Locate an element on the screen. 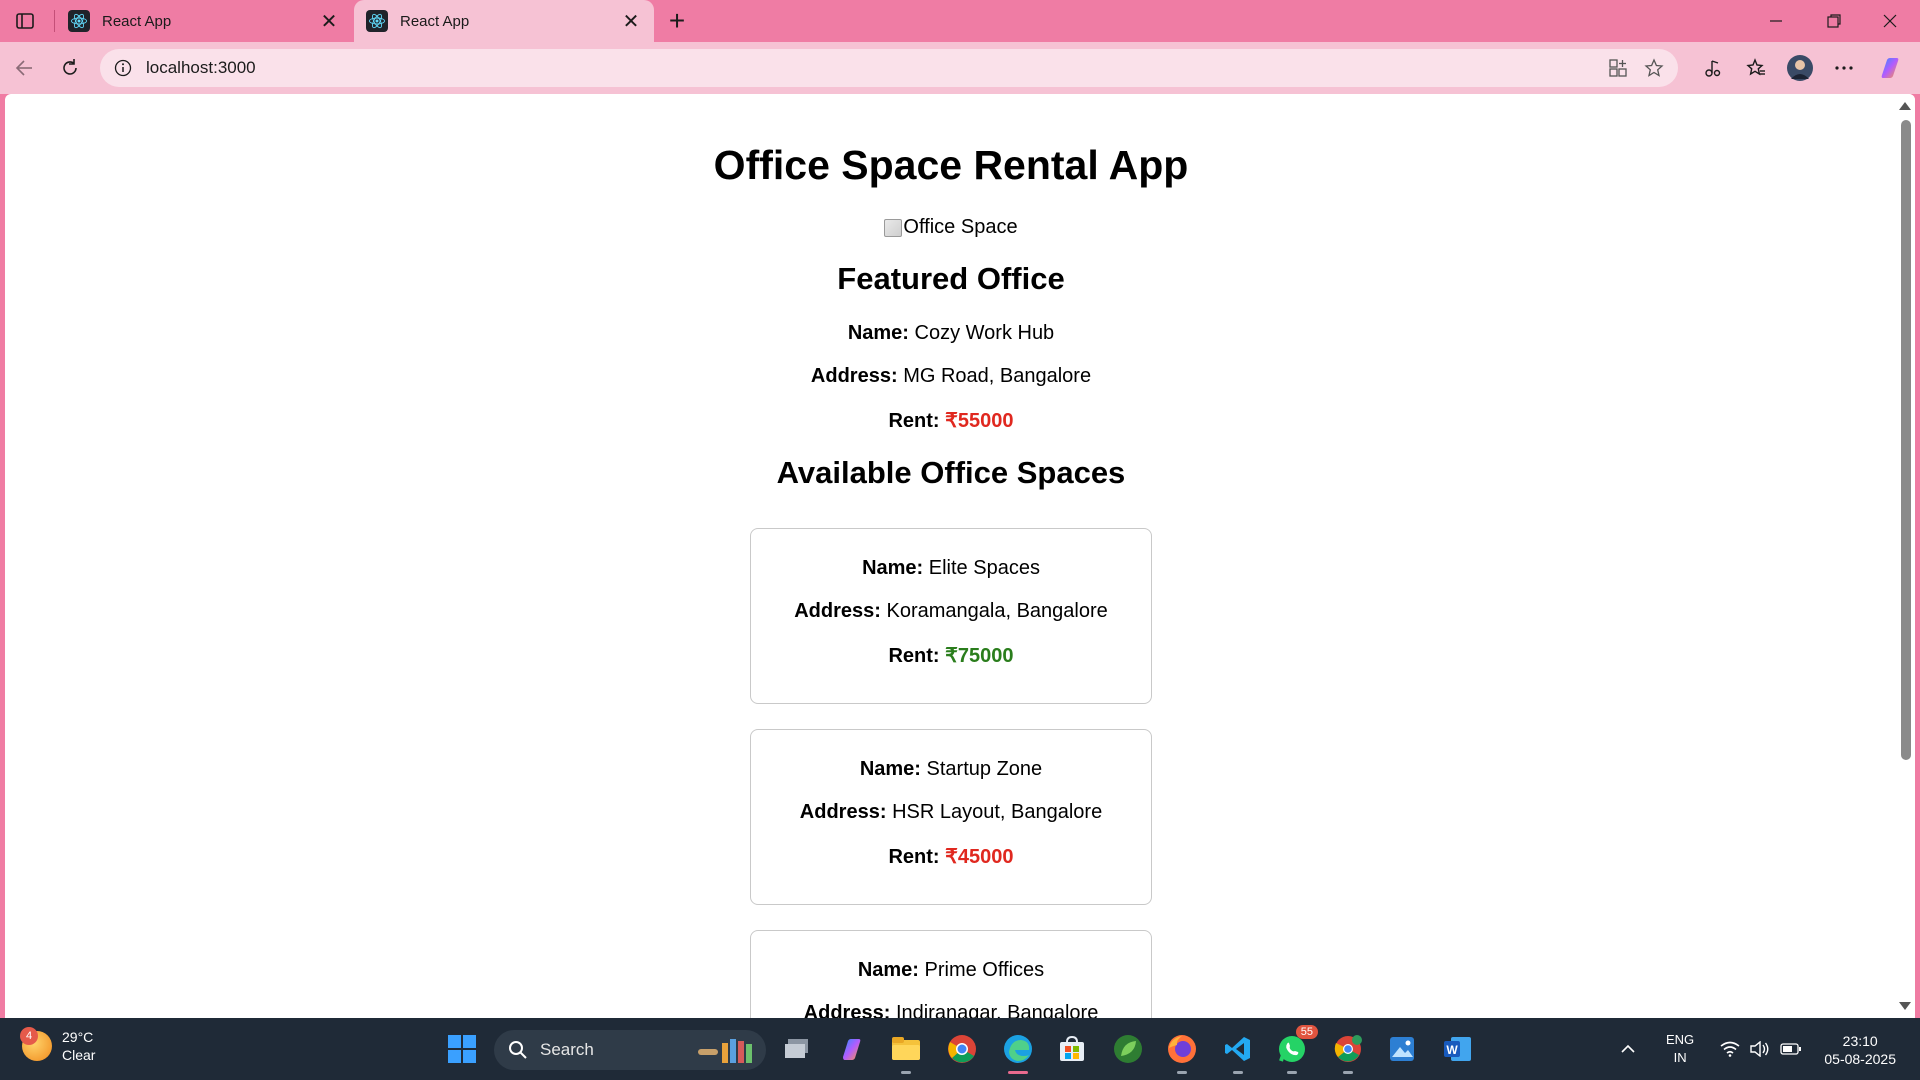 The height and width of the screenshot is (1080, 1920). card-name: Name: Elite Spaces is located at coordinates (951, 568).